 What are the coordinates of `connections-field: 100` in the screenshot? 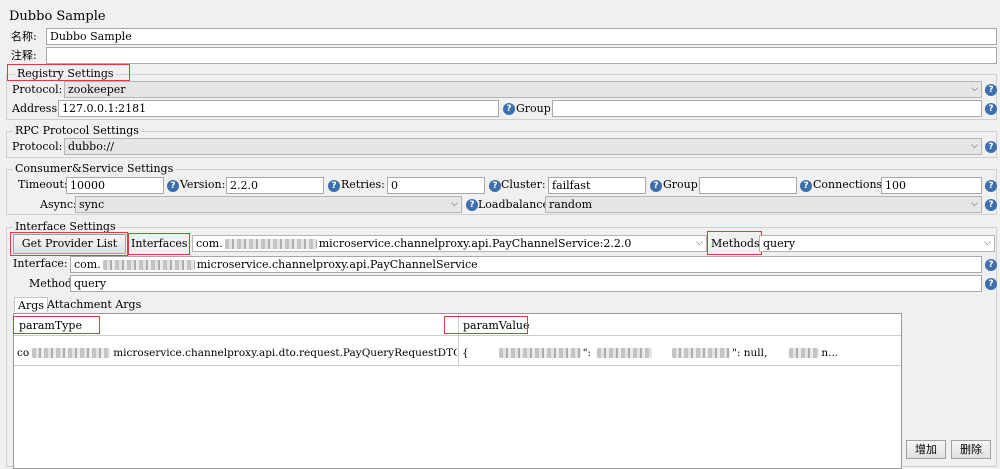 It's located at (931, 185).